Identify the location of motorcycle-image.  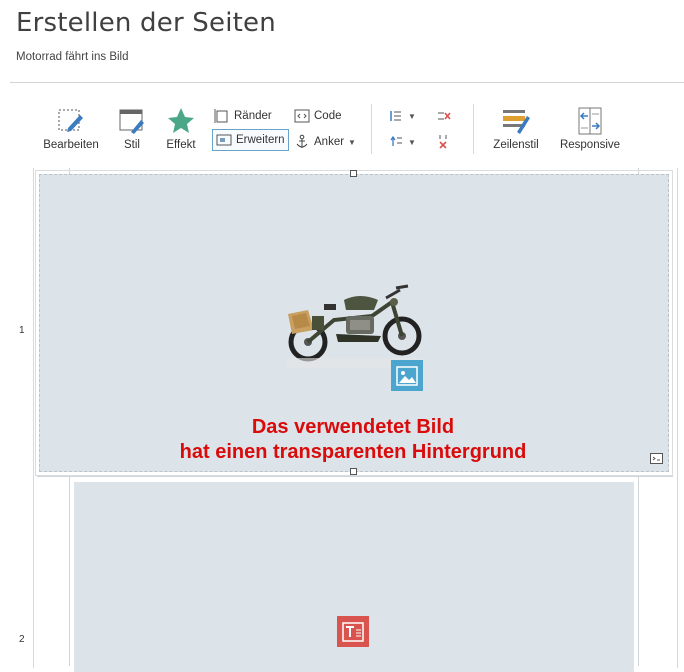
(354, 324).